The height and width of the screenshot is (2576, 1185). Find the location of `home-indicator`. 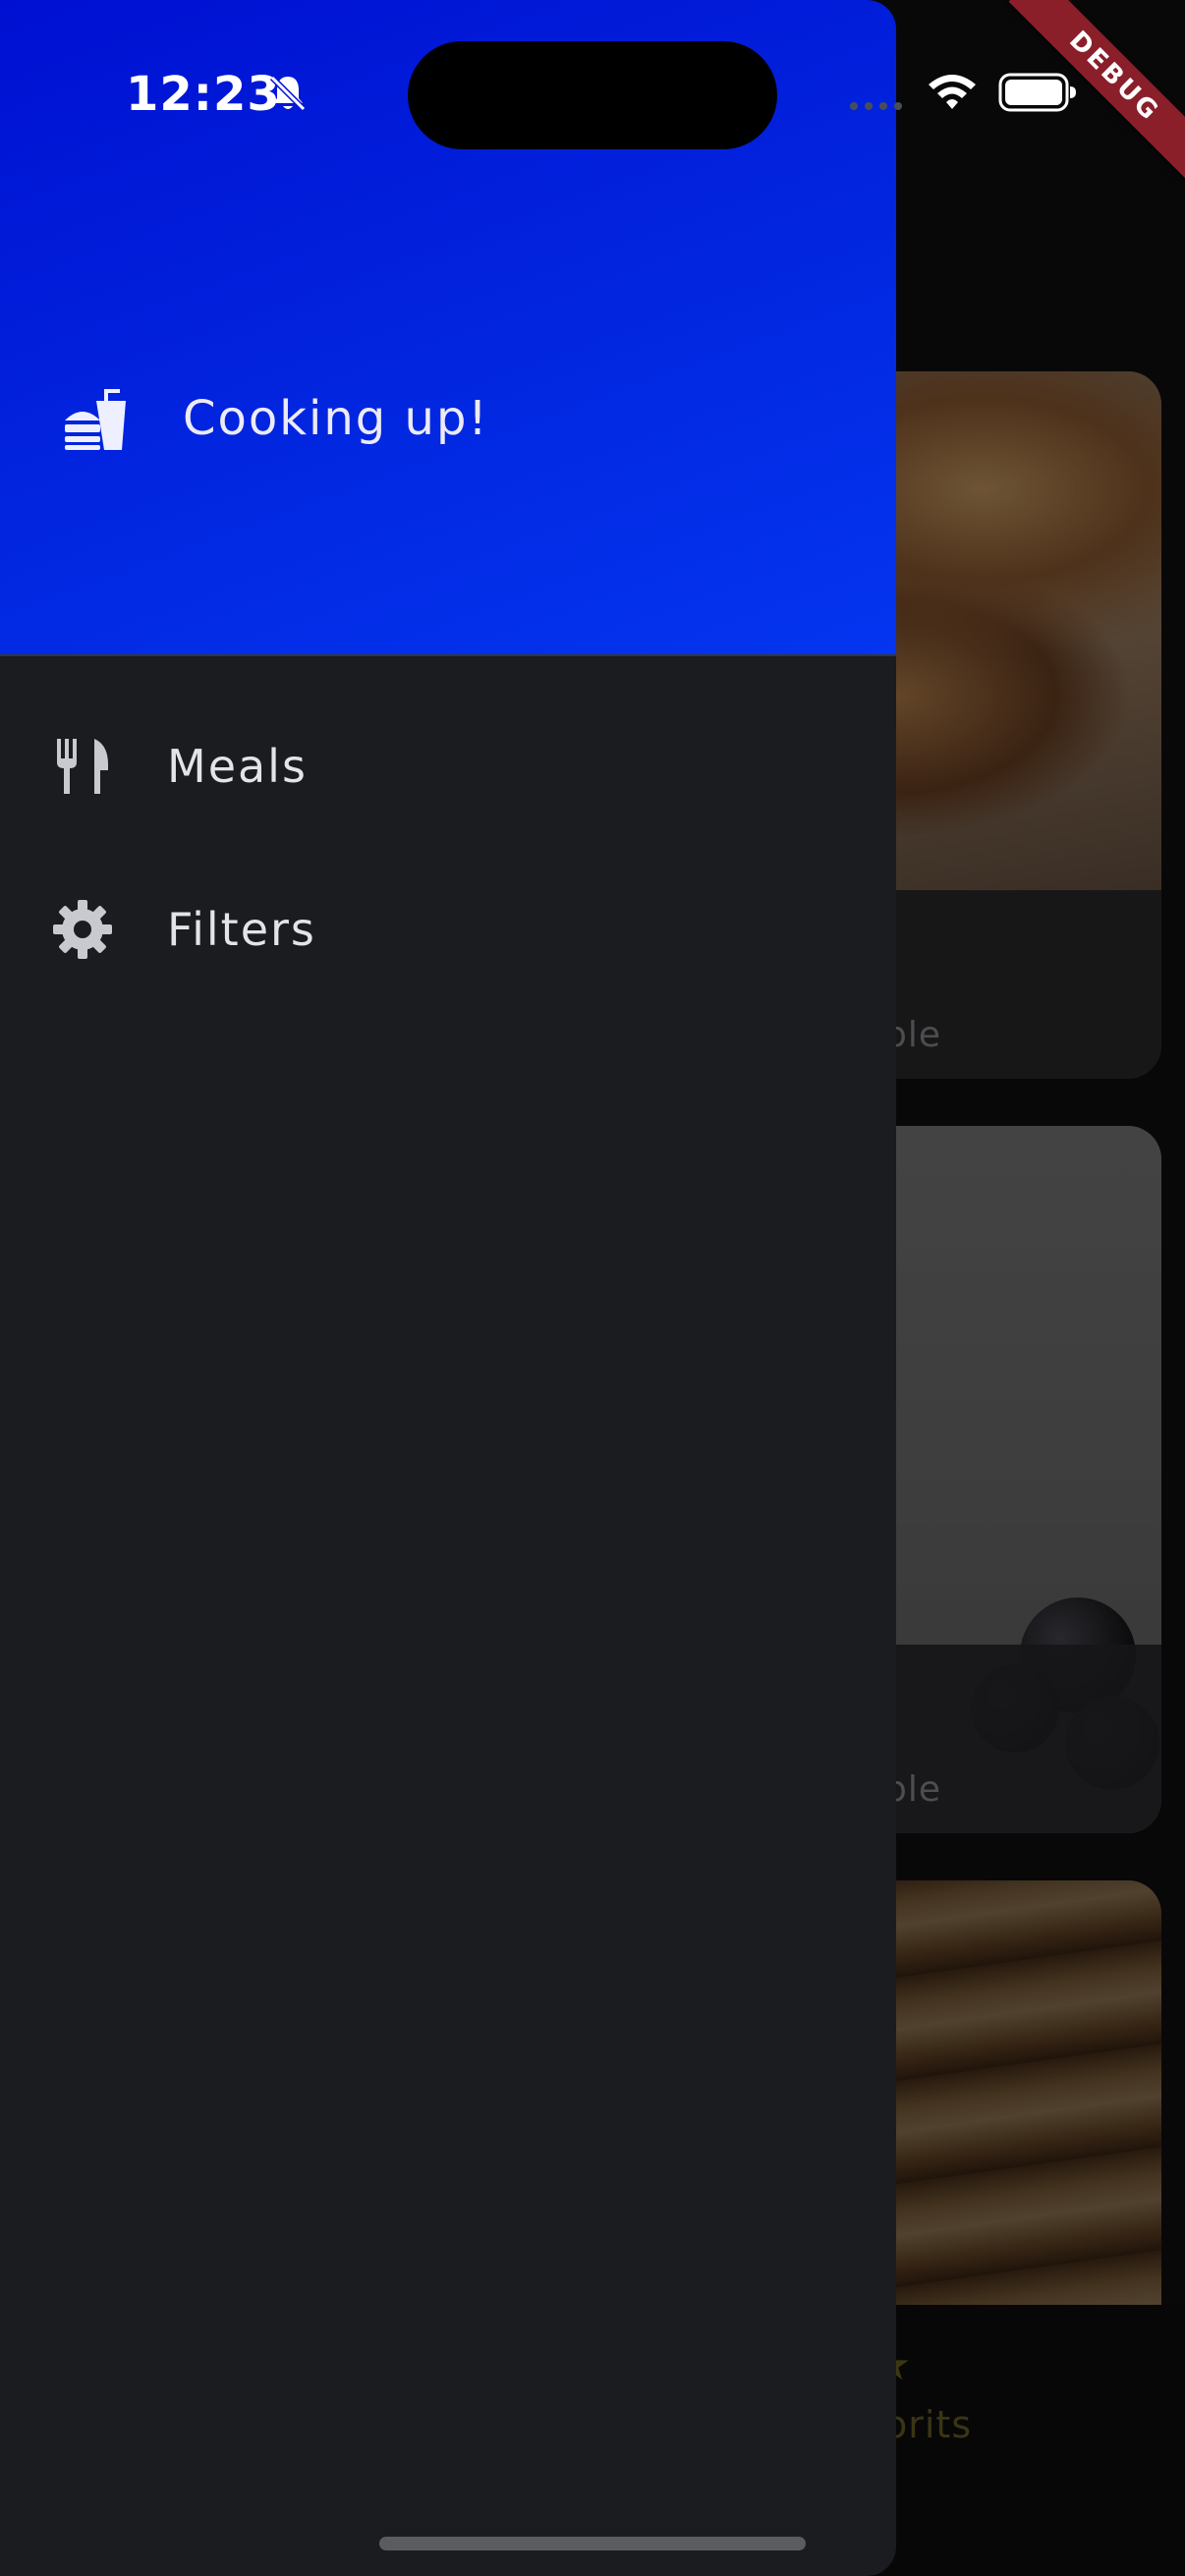

home-indicator is located at coordinates (592, 2543).